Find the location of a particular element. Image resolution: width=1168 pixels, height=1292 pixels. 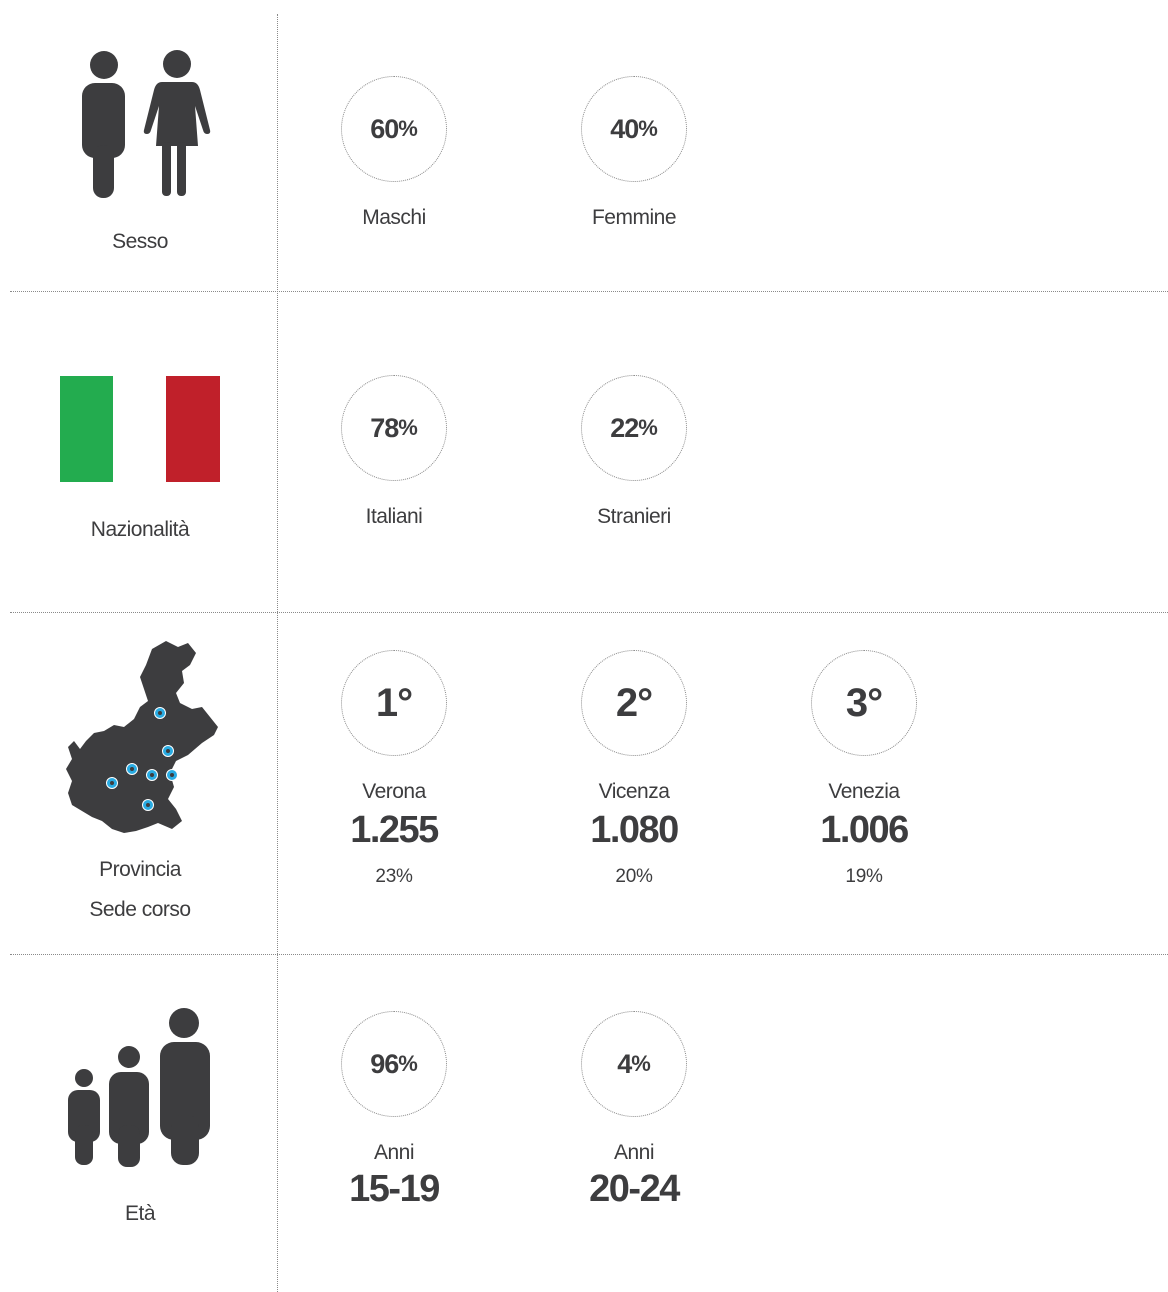

rank-value: 2° is located at coordinates (634, 702).